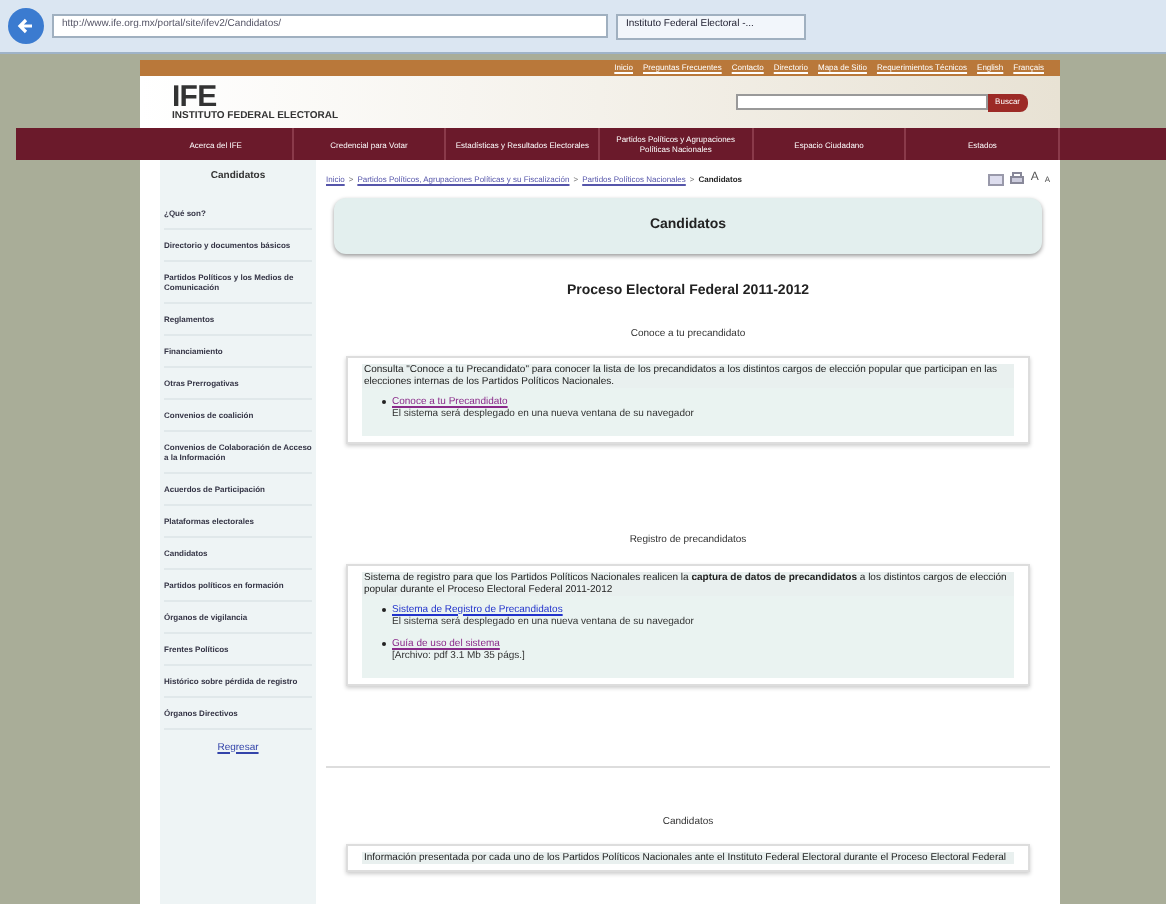 The image size is (1166, 904). I want to click on back-arrow-icon, so click(26, 26).